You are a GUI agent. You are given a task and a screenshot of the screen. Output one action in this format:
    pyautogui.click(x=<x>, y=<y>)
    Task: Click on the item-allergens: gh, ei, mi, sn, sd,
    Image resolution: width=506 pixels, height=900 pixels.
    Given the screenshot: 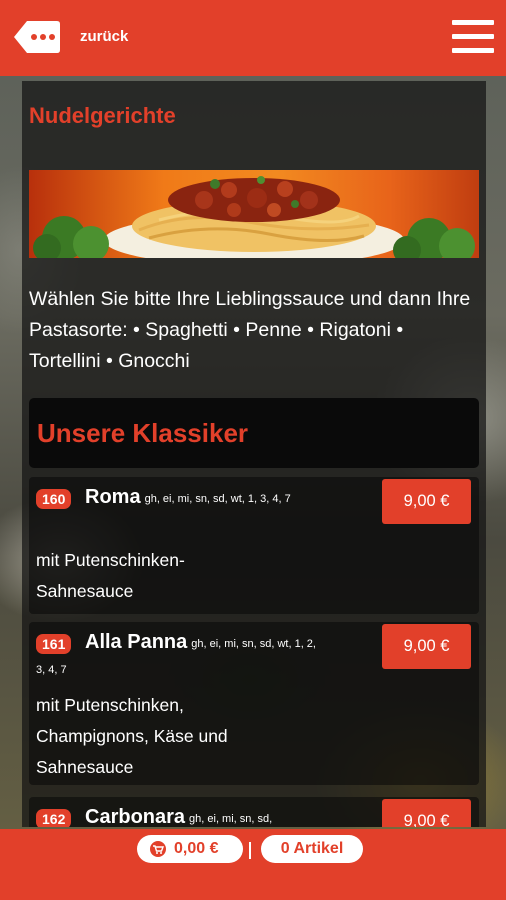 What is the action you would take?
    pyautogui.click(x=231, y=819)
    